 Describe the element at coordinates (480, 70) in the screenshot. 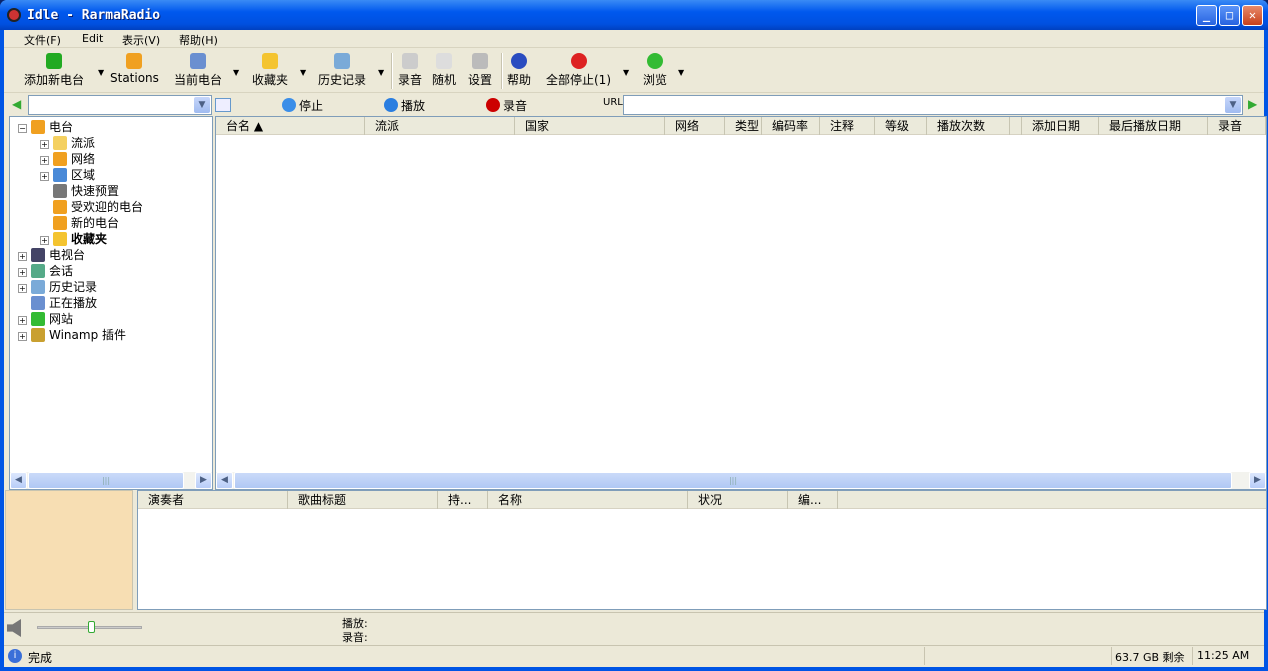

I see `settings-button: 设置` at that location.